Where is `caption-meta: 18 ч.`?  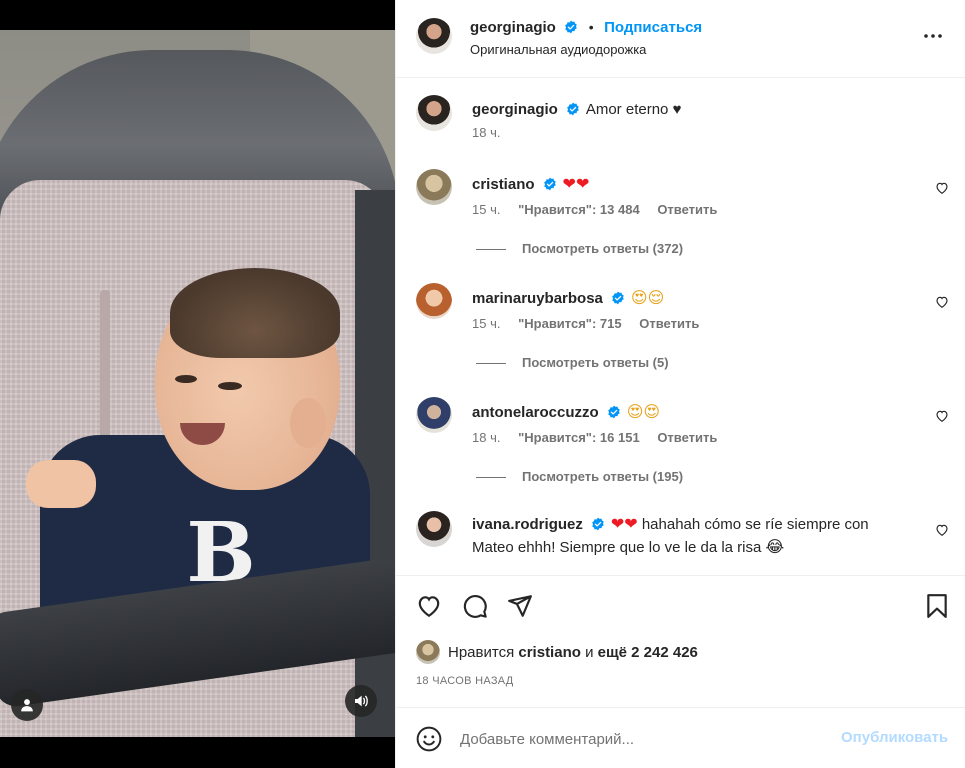 caption-meta: 18 ч. is located at coordinates (493, 132).